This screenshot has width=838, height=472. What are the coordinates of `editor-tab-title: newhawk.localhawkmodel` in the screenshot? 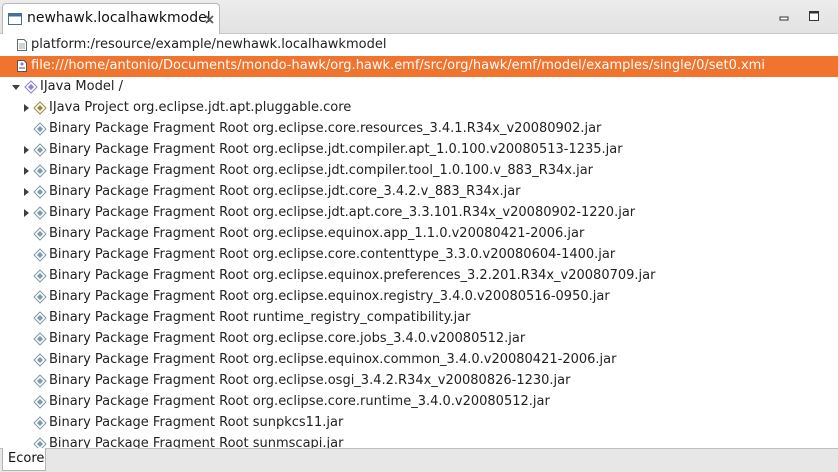 It's located at (119, 18).